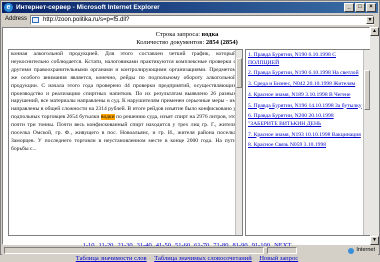 This screenshot has height=262, width=380. Describe the element at coordinates (202, 20) in the screenshot. I see `address-input: http://zoon.politika.ru/s=p=f5.dll?` at that location.